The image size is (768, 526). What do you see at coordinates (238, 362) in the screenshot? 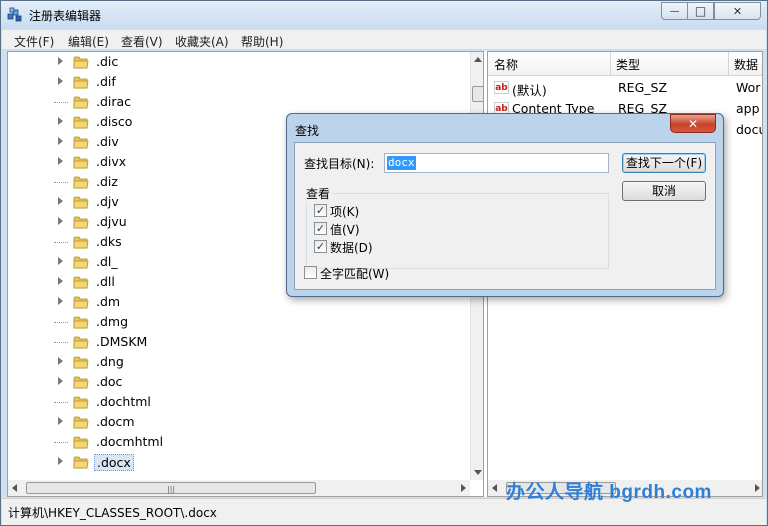
I see `tree-node: .dng` at bounding box center [238, 362].